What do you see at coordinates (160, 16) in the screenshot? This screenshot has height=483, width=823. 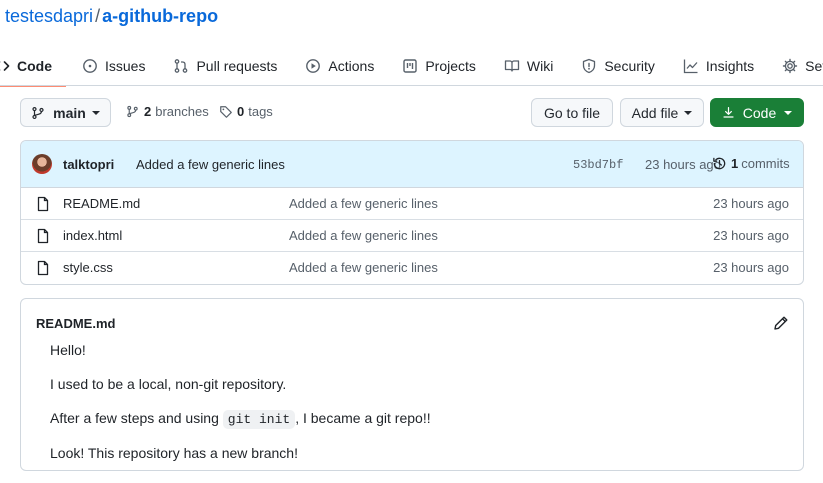 I see `repo-name-link: a-github-repo` at bounding box center [160, 16].